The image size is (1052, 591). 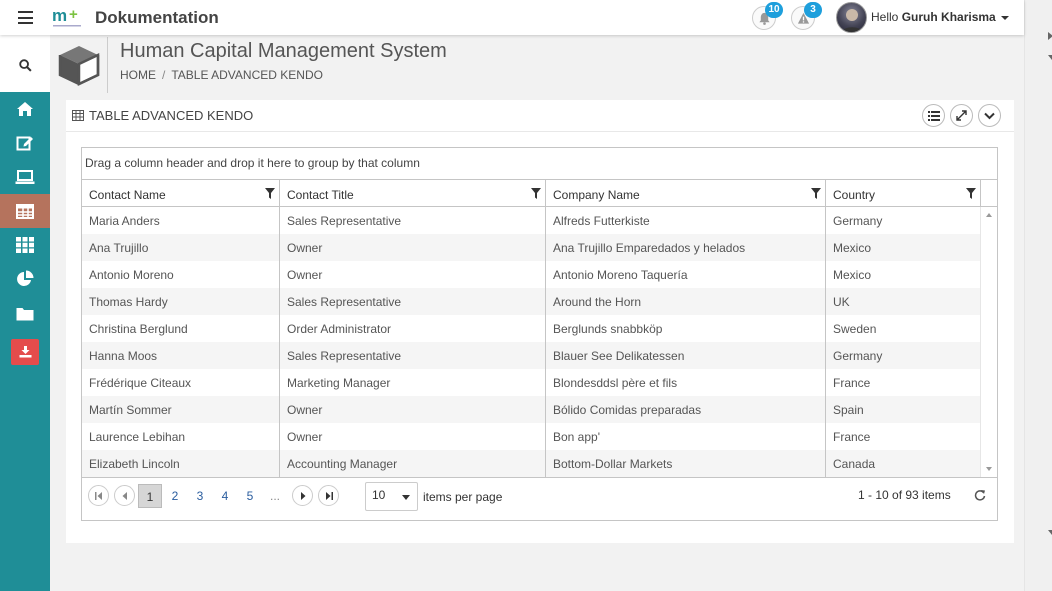 What do you see at coordinates (686, 247) in the screenshot?
I see `cell-company-name: Ana Trujillo Emparedados y helados` at bounding box center [686, 247].